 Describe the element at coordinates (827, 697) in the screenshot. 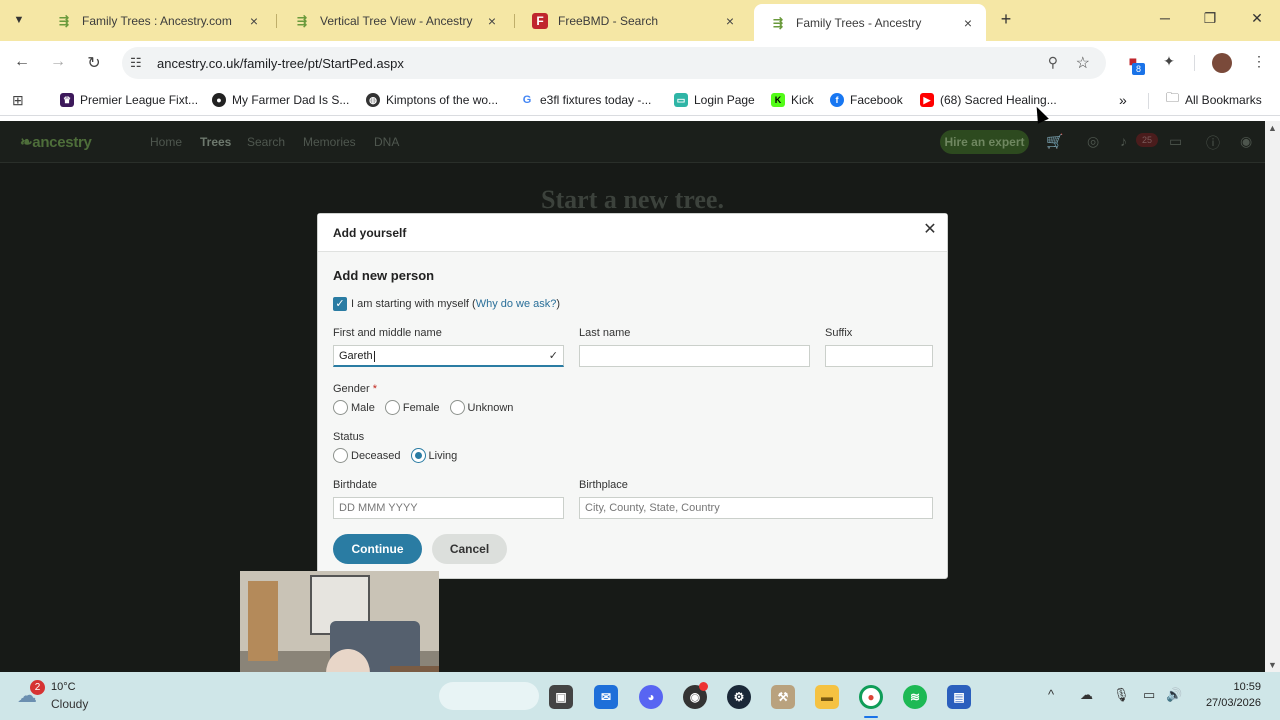

I see `file-explorer-icon: ▬` at that location.